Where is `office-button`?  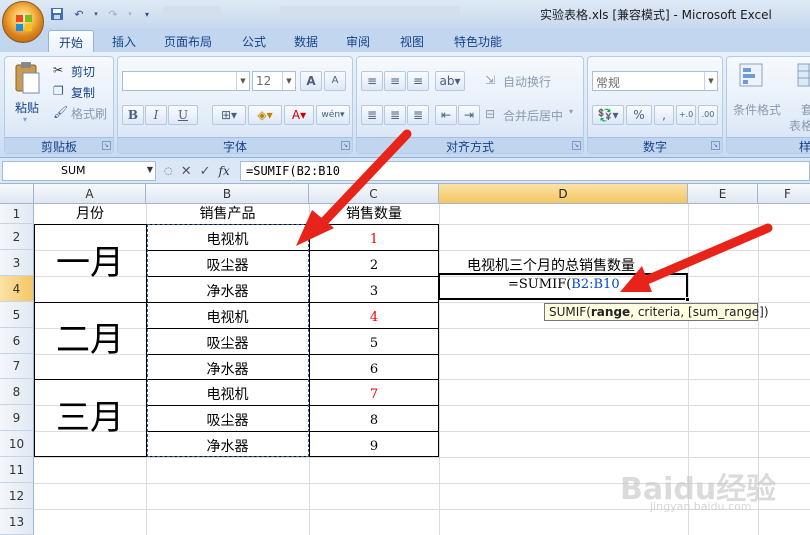
office-button is located at coordinates (23, 22).